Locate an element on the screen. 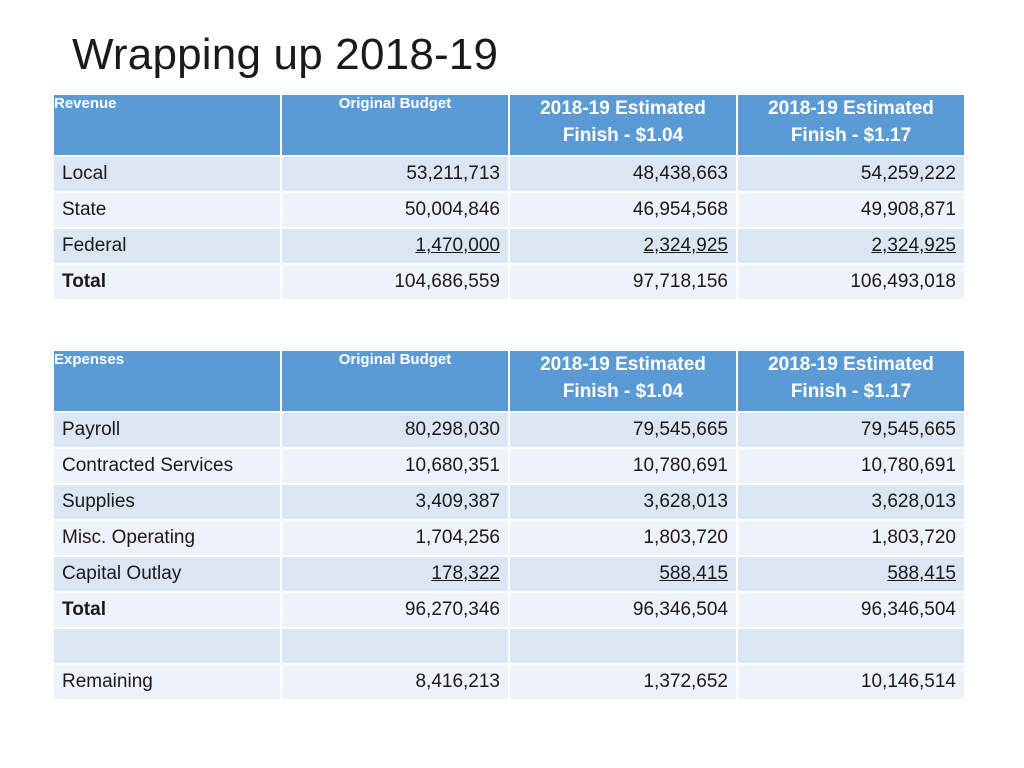  estimate-104-value: 2,324,925 is located at coordinates (685, 245).